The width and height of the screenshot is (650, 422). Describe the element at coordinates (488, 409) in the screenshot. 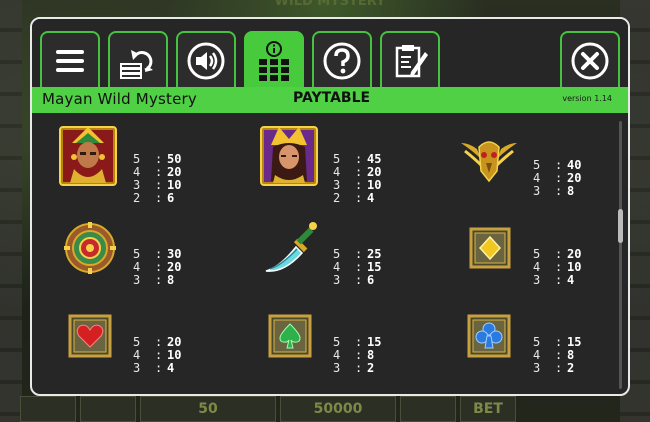

I see `background-bet-box: BET` at that location.